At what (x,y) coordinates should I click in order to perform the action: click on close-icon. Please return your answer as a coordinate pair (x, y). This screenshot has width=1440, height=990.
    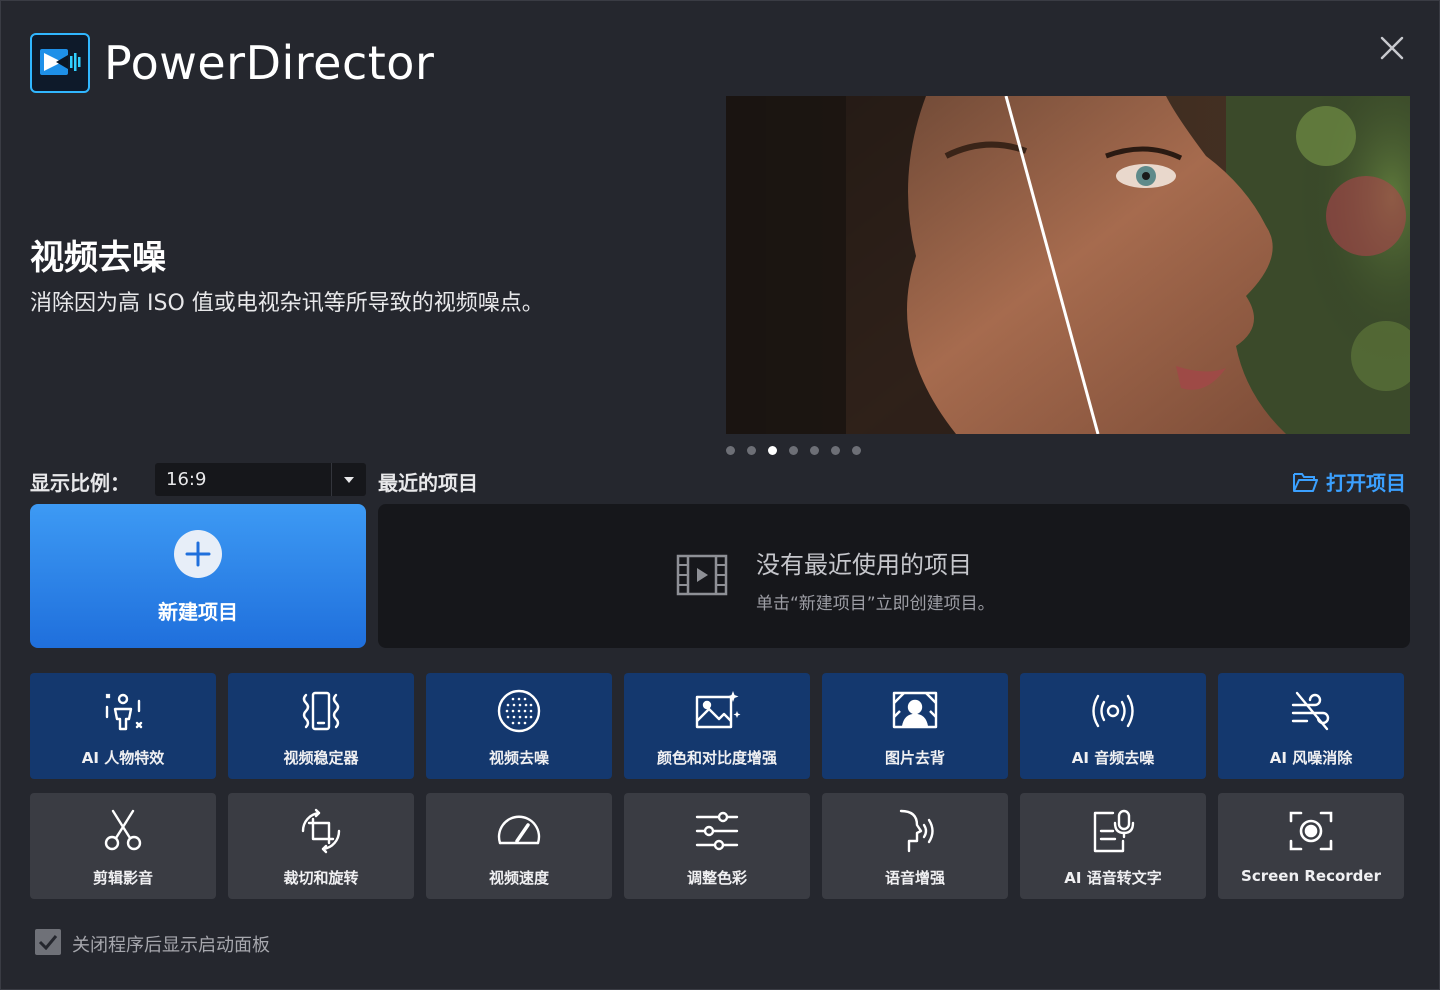
    Looking at the image, I should click on (1392, 48).